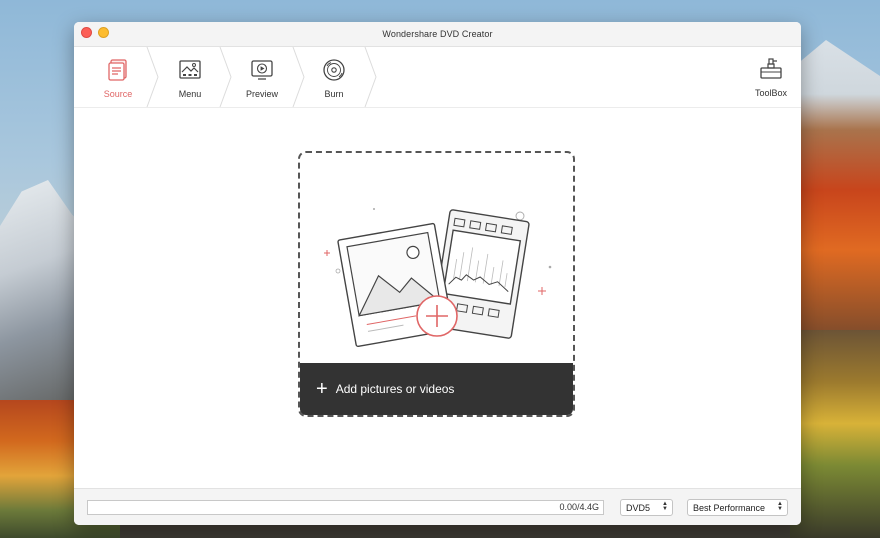 This screenshot has height=538, width=880. I want to click on toolbox-label: ToolBox, so click(771, 92).